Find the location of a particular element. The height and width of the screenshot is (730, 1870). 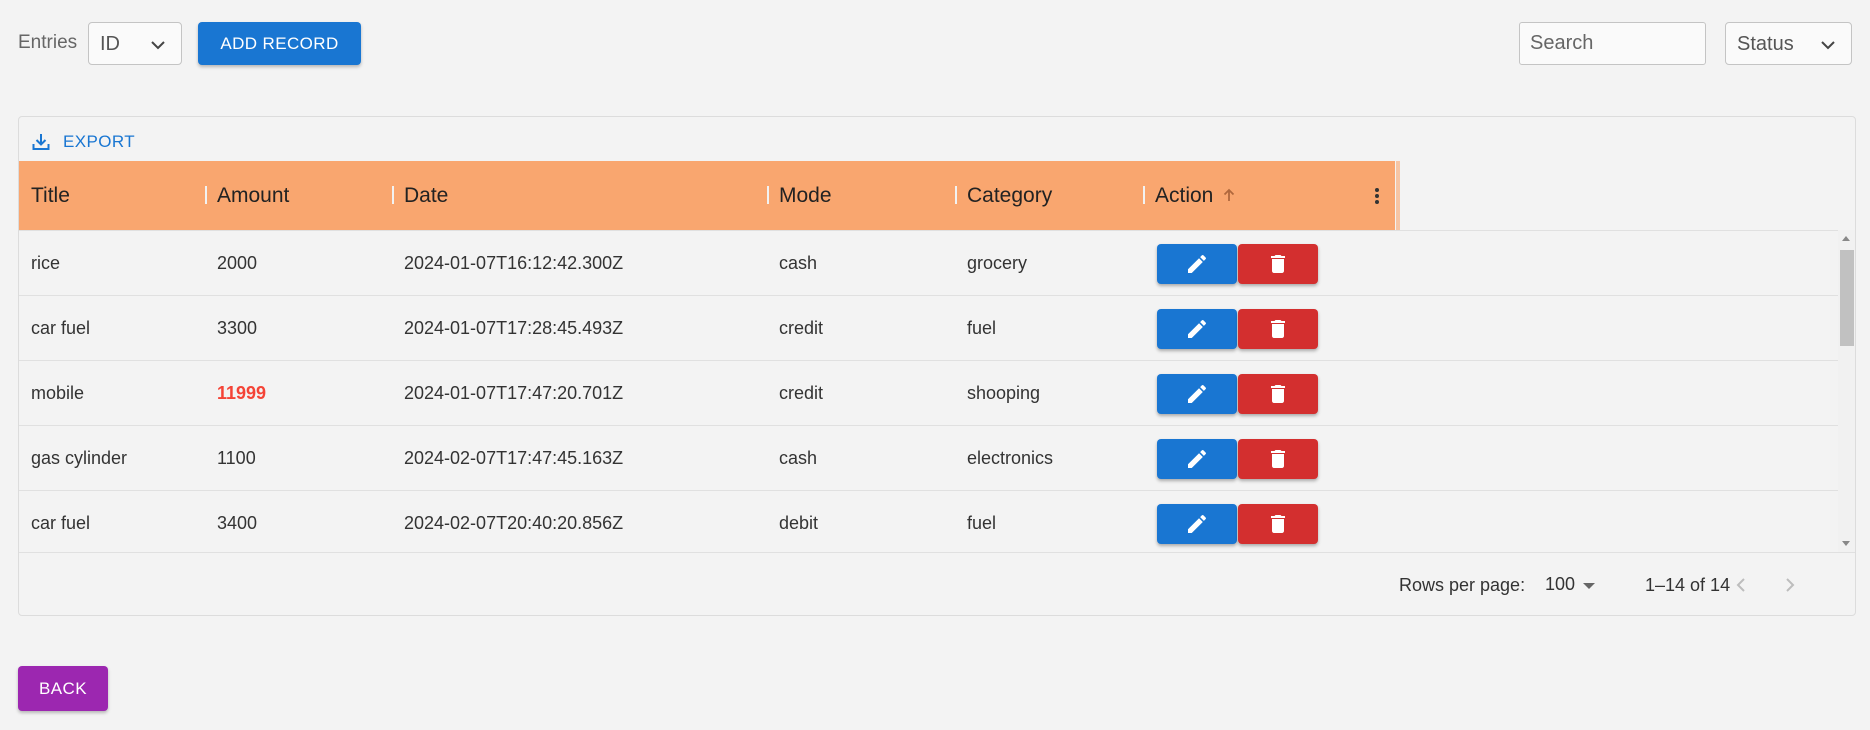

back-button: BACK is located at coordinates (63, 688).